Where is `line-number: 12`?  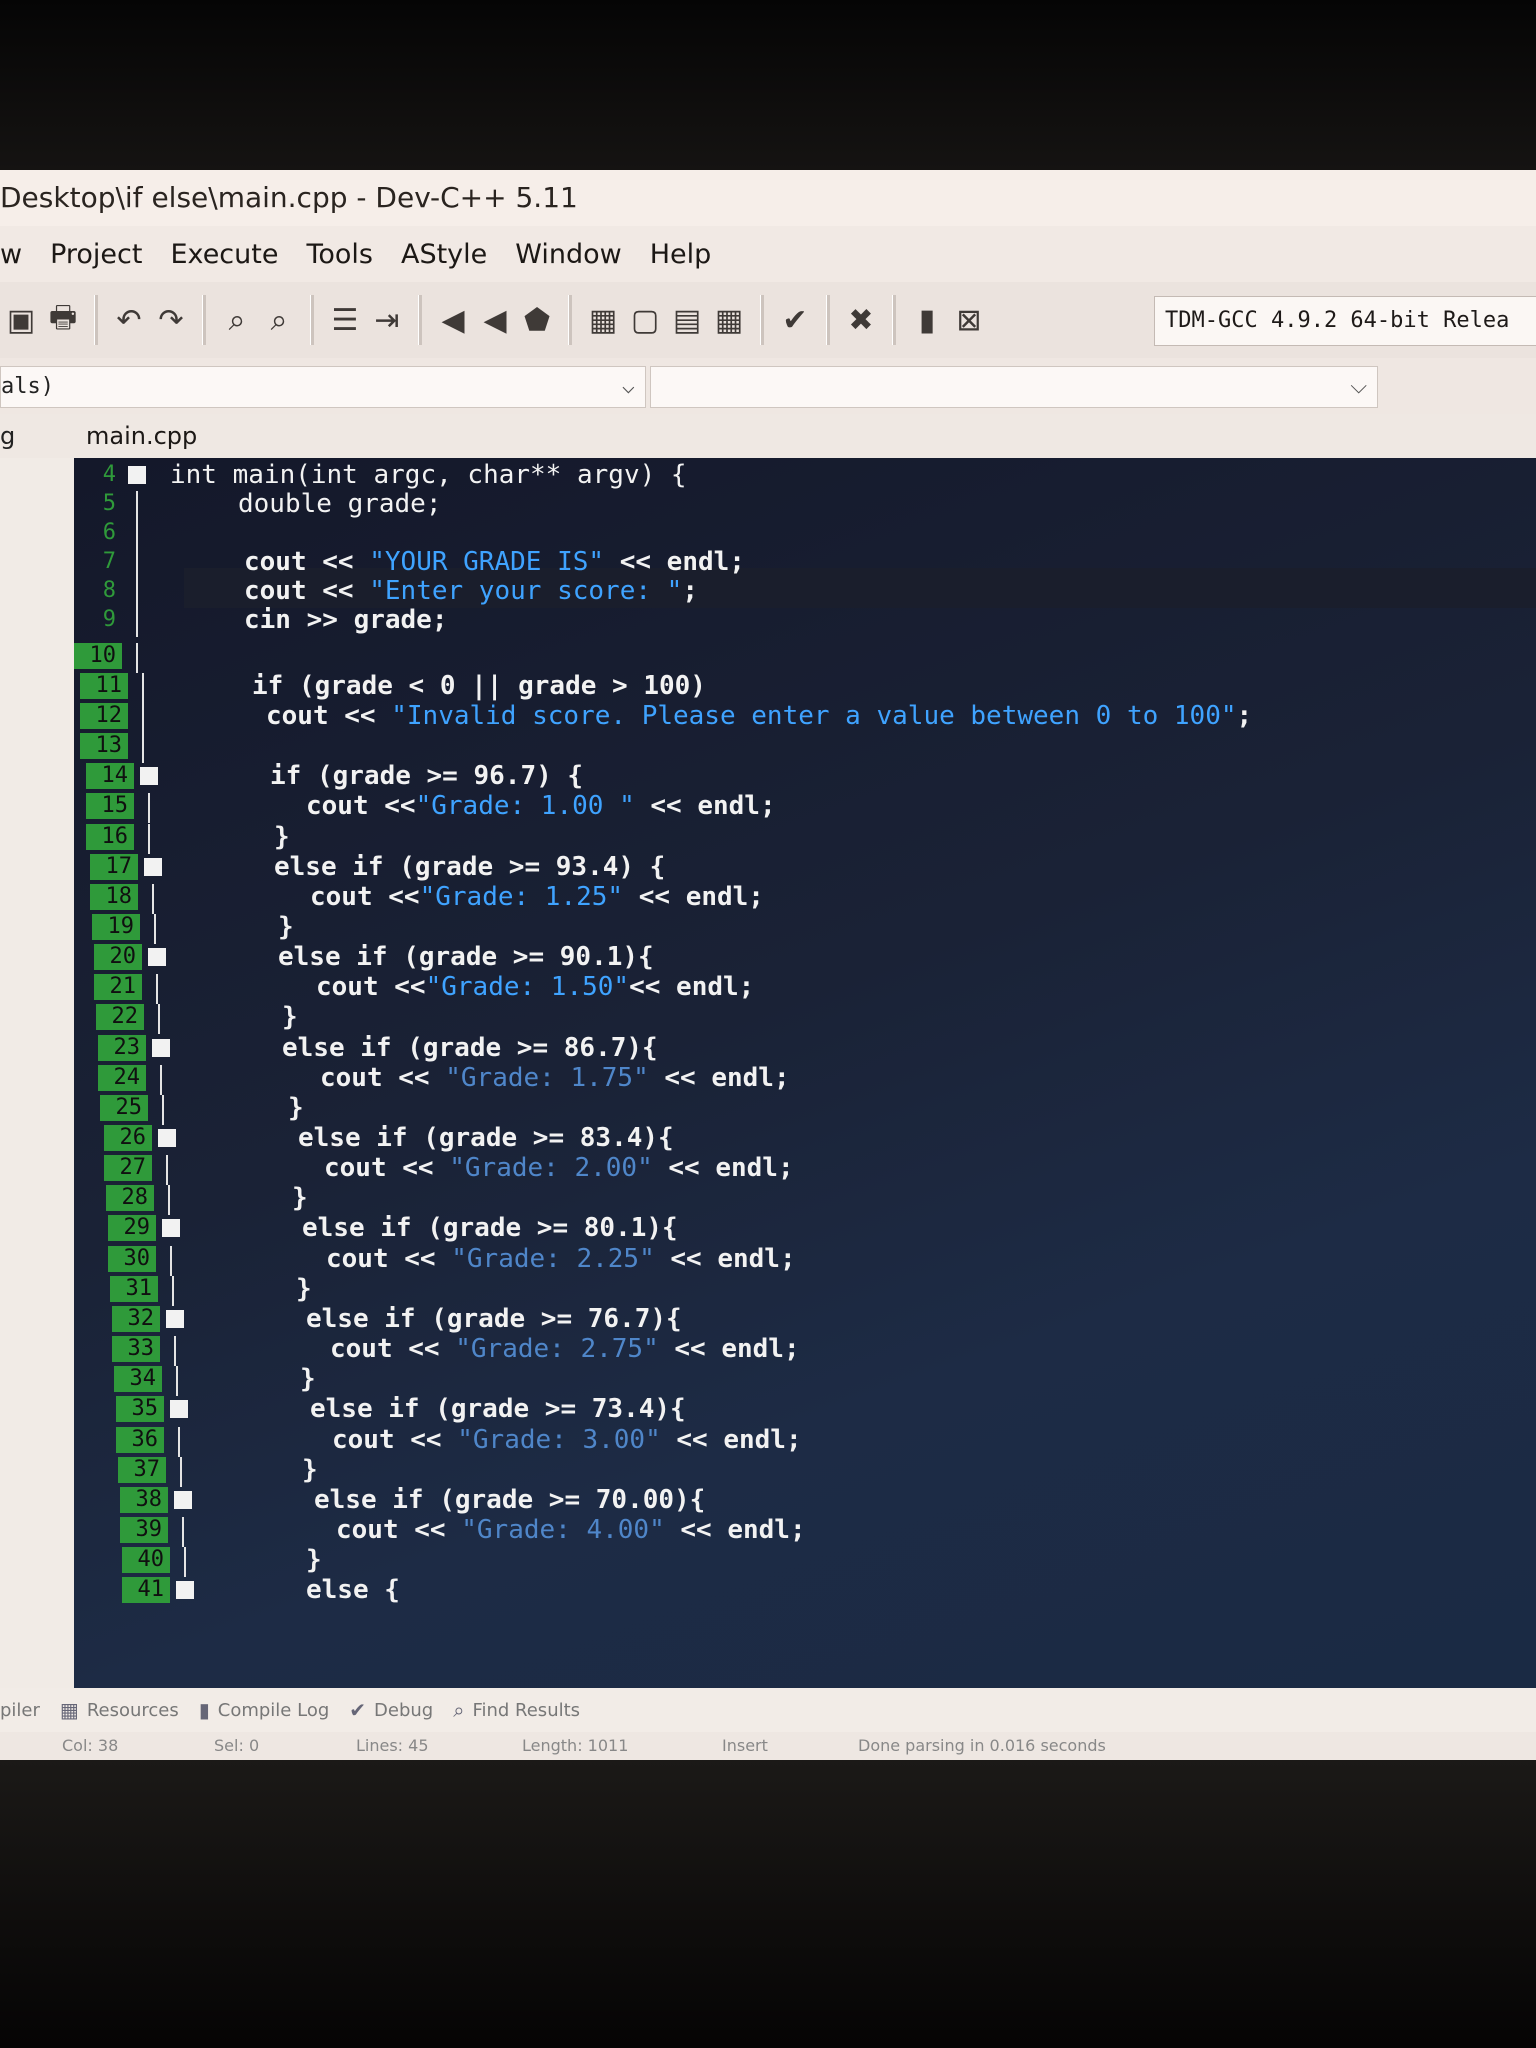 line-number: 12 is located at coordinates (104, 715).